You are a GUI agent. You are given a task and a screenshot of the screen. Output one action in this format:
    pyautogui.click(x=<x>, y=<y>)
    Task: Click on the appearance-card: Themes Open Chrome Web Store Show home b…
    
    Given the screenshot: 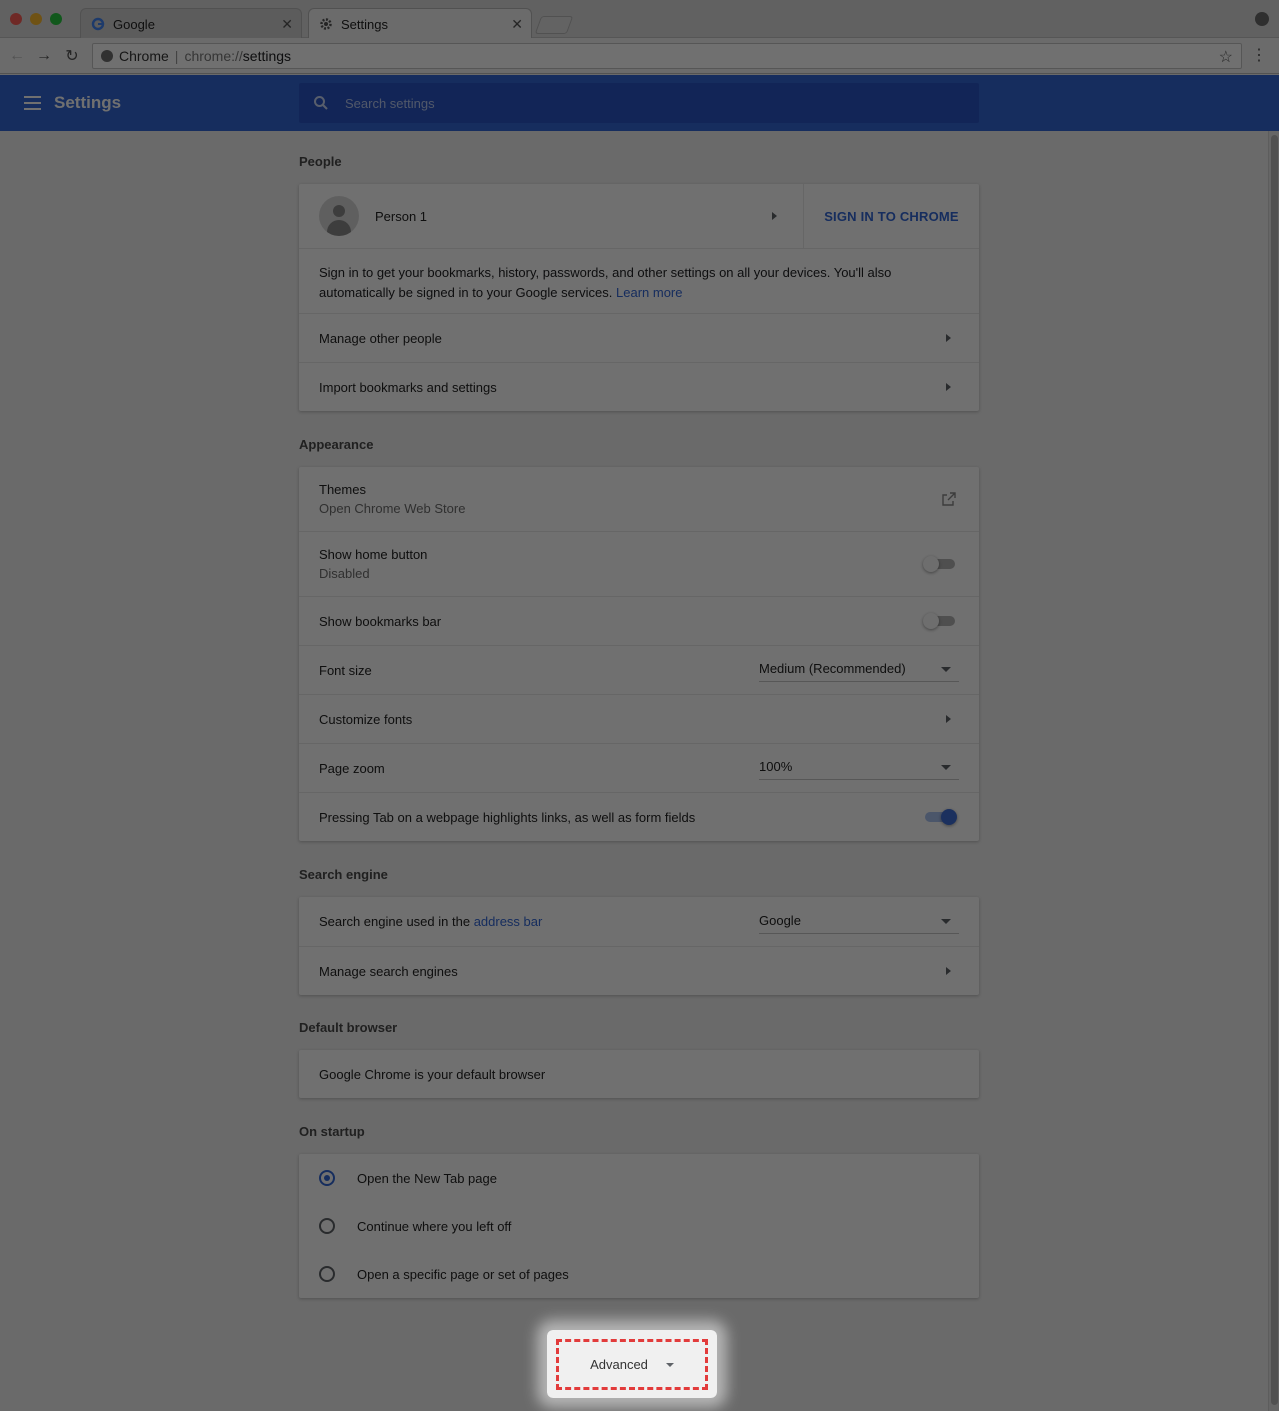 What is the action you would take?
    pyautogui.click(x=639, y=654)
    